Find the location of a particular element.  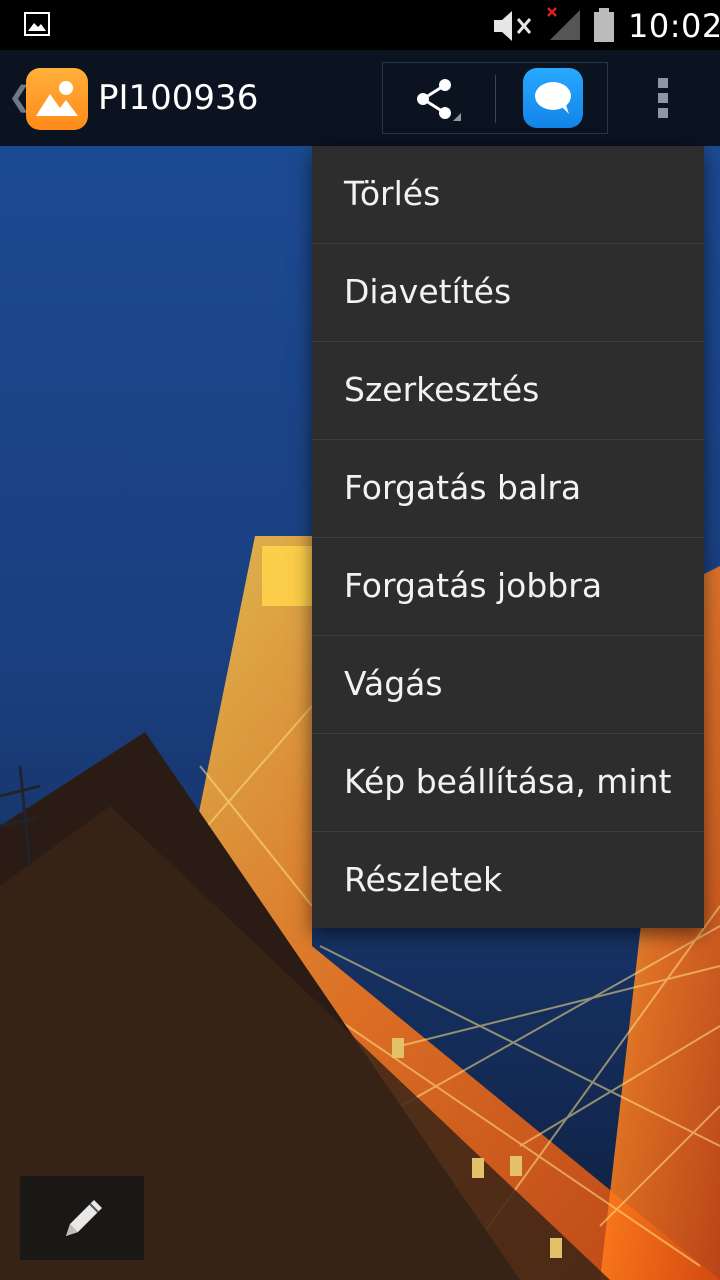

gallery-notification-icon is located at coordinates (37, 24).